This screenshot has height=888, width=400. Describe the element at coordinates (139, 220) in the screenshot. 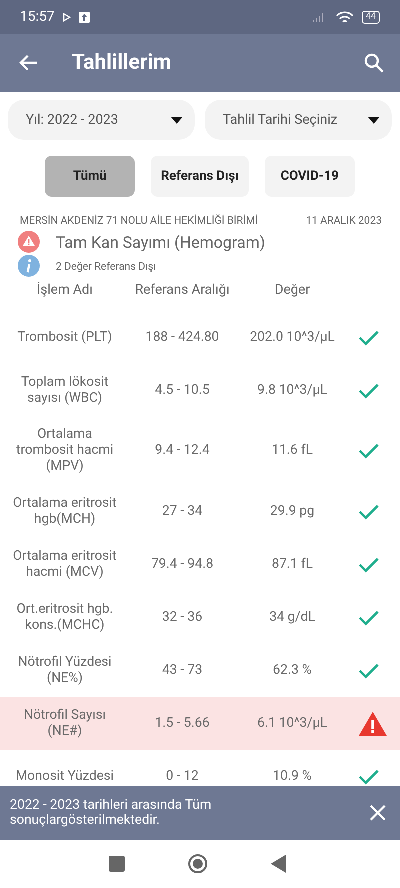

I see `institution-name: MERSİN AKDENİZ 71 NOLU AİLE HEKİMLİĞİ BİRİMİ` at that location.